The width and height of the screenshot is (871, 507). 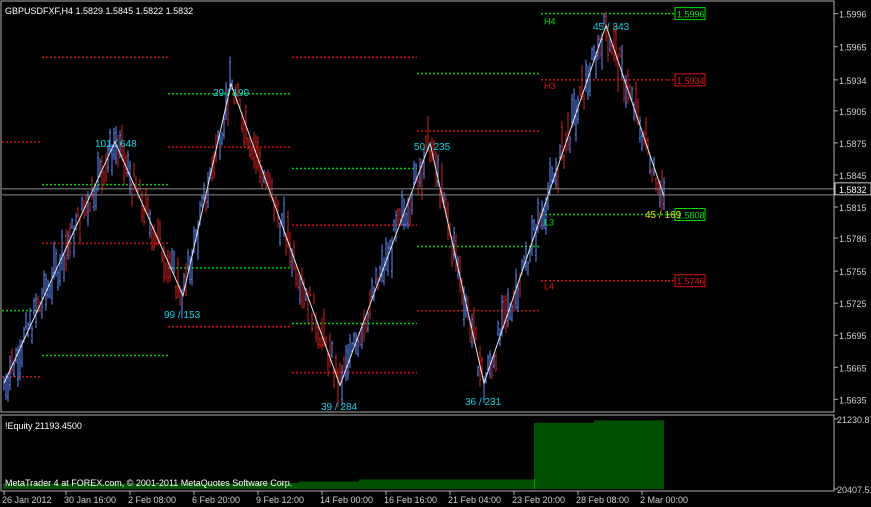 I want to click on price-tick-label: 1.5875, so click(x=853, y=144).